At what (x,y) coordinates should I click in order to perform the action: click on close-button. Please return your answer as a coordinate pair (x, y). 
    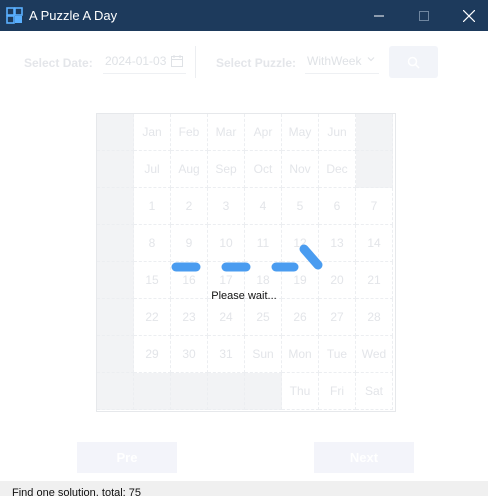
    Looking at the image, I should click on (467, 15).